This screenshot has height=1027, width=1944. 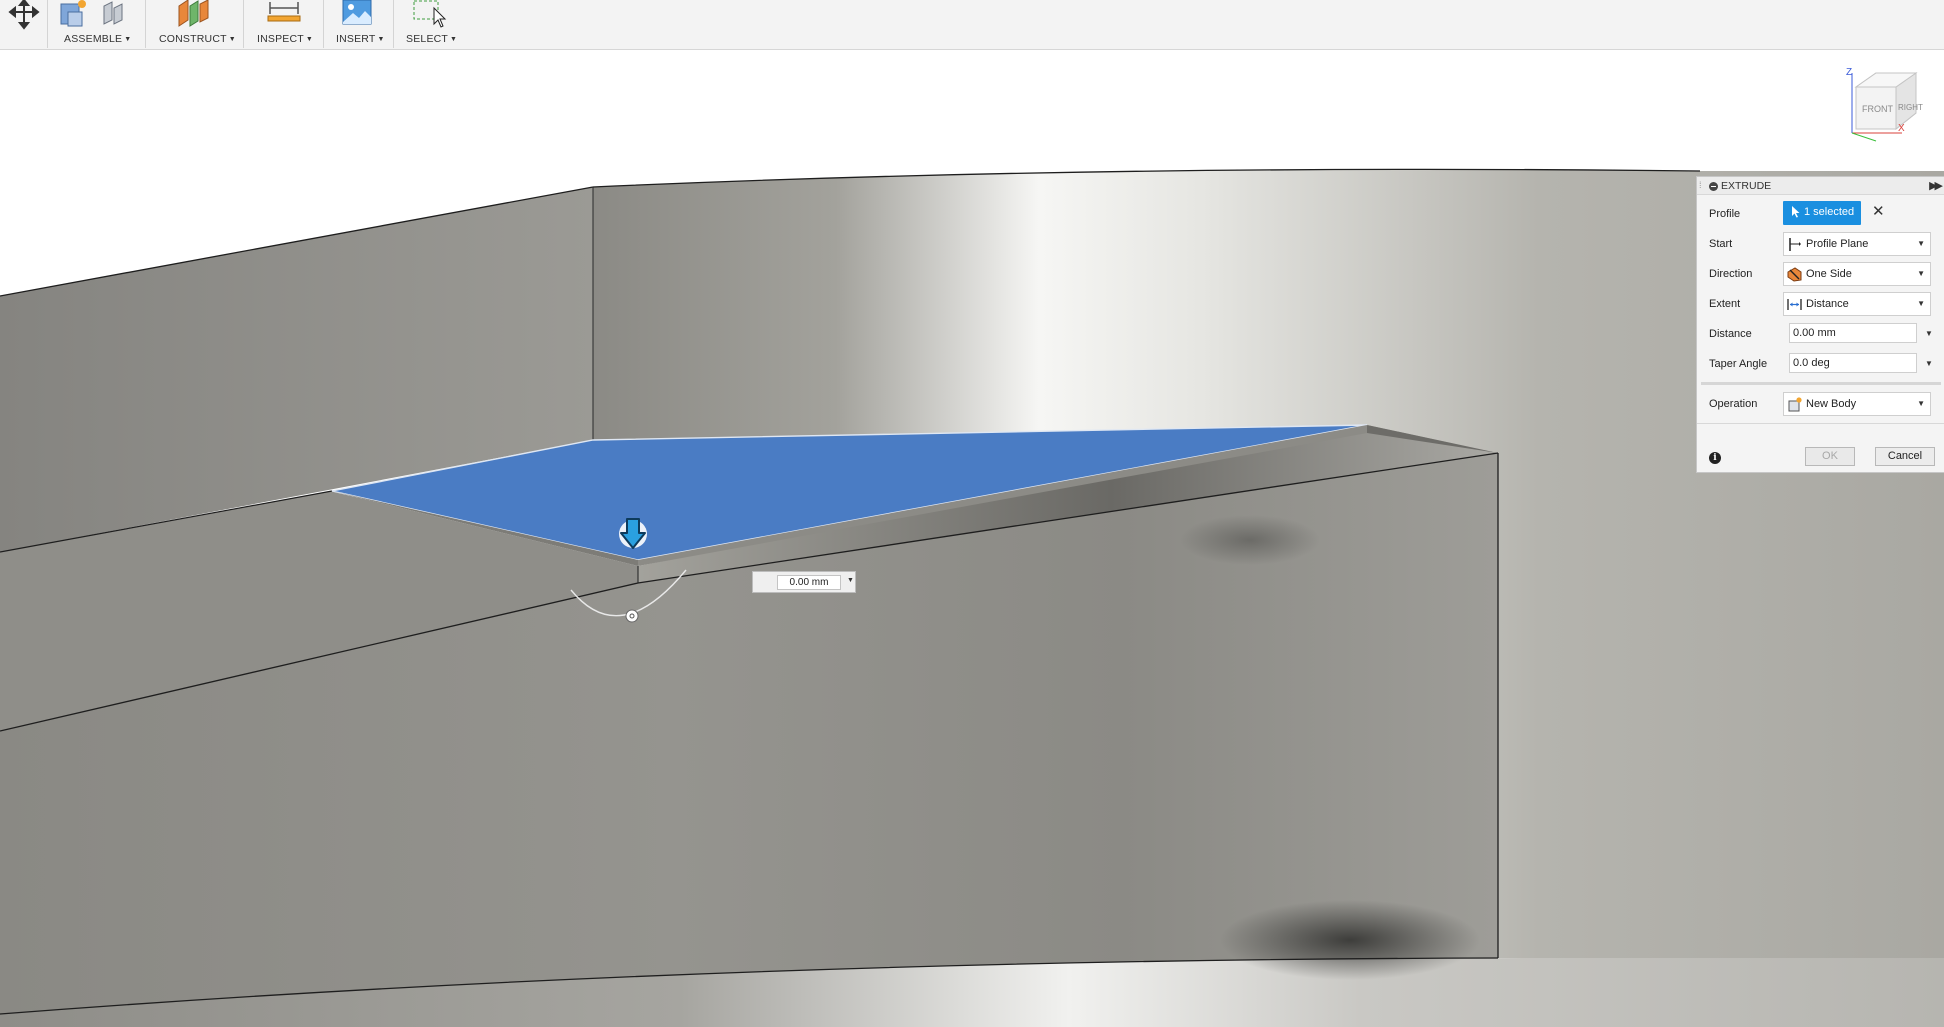 I want to click on assemble-icon, so click(x=91, y=13).